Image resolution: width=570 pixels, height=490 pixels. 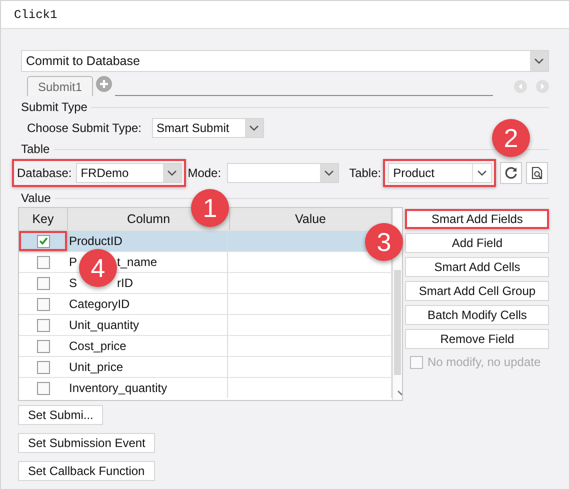 I want to click on cell-text: rID, so click(x=125, y=283).